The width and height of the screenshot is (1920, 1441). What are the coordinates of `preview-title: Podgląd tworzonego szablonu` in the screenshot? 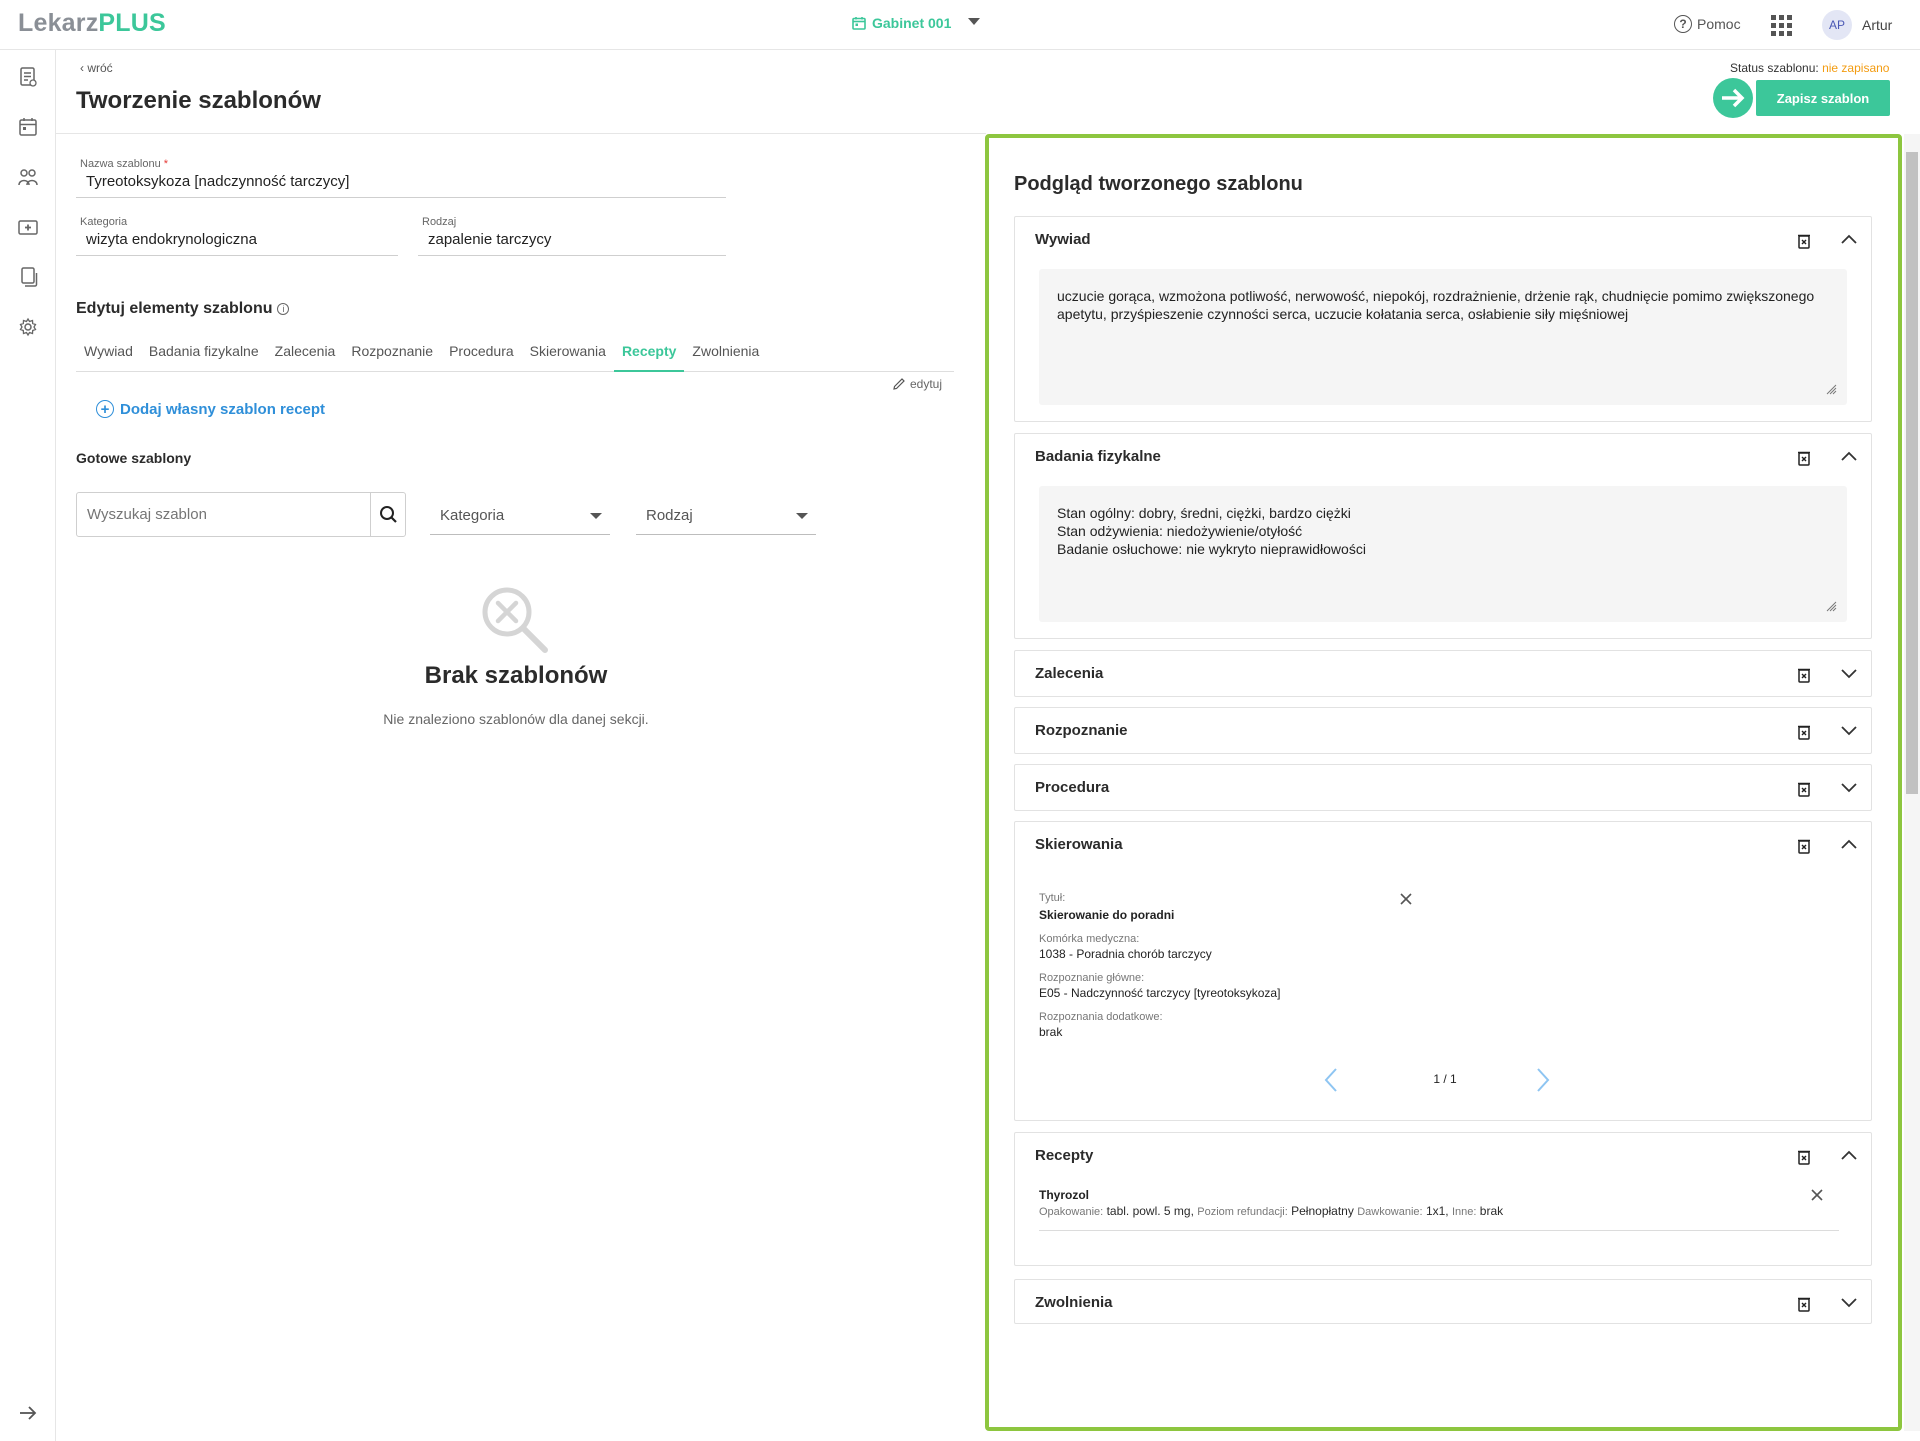 It's located at (1158, 184).